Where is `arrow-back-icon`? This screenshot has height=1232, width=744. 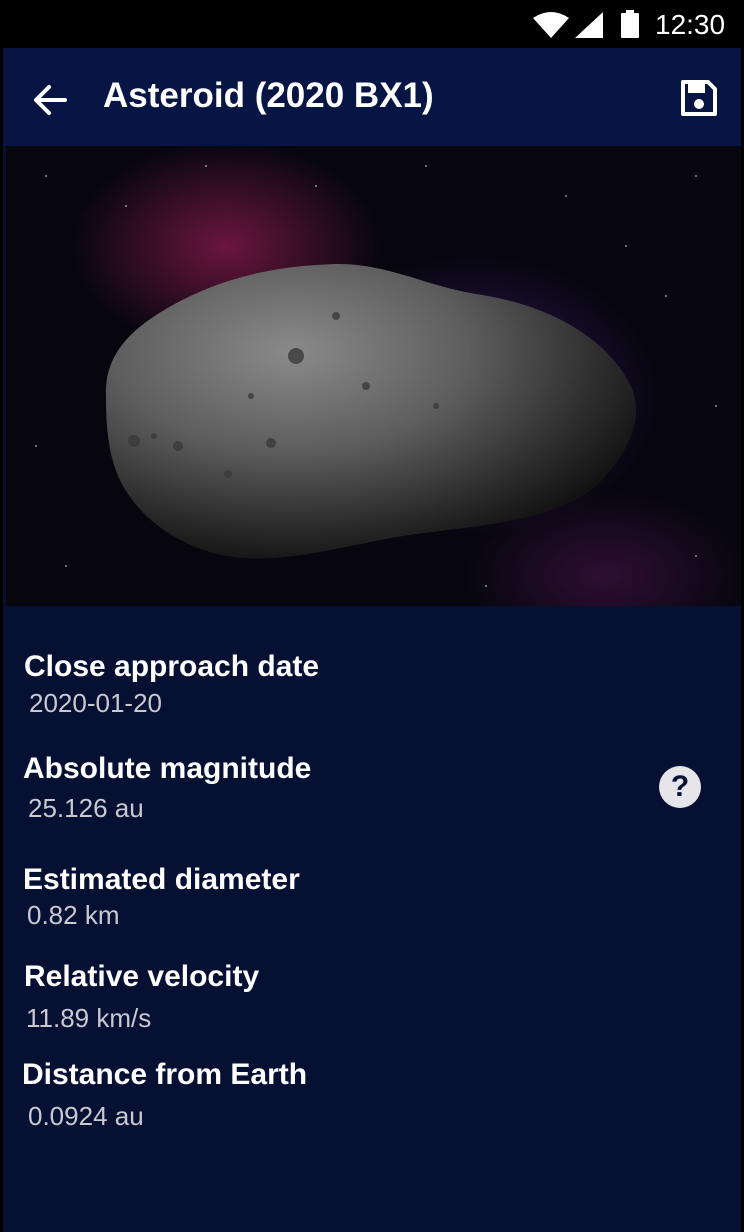
arrow-back-icon is located at coordinates (51, 100).